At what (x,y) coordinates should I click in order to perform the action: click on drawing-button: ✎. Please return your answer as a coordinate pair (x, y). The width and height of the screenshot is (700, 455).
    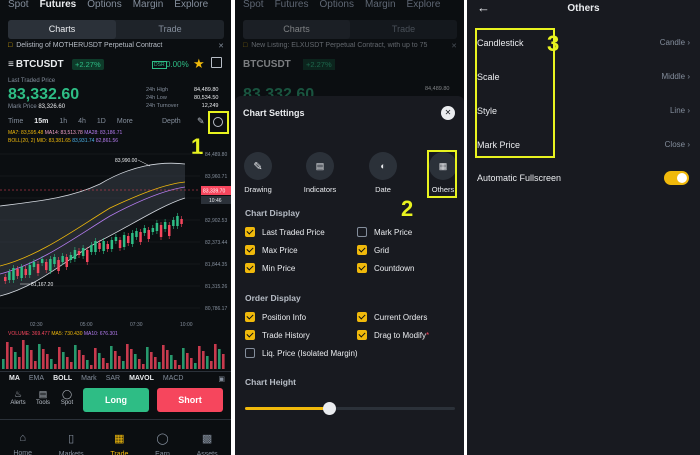
    Looking at the image, I should click on (258, 166).